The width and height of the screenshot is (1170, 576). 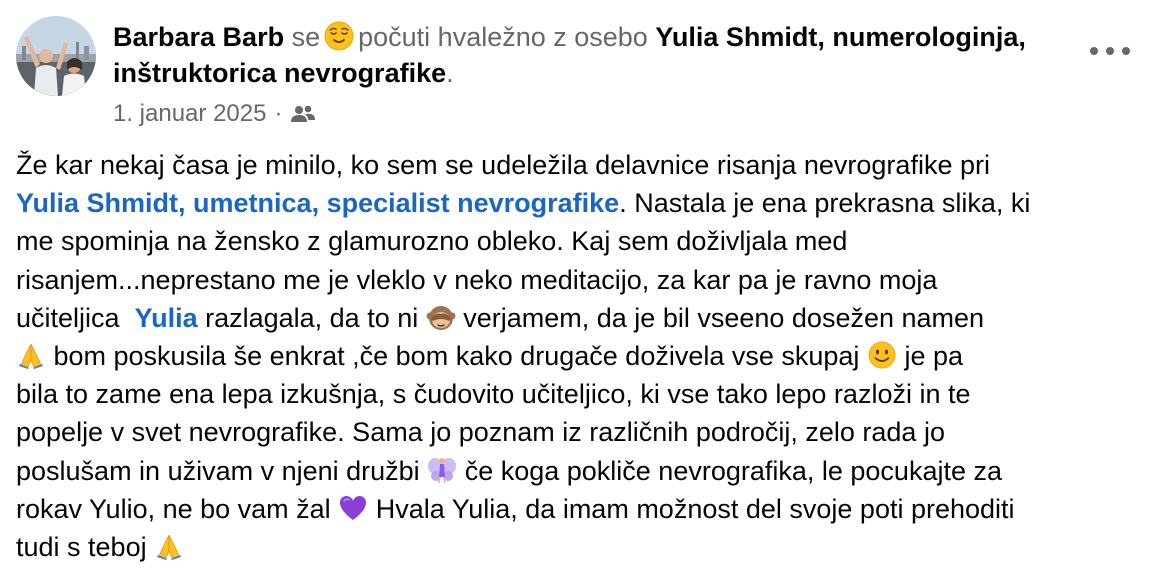 What do you see at coordinates (303, 114) in the screenshot?
I see `friends-icon` at bounding box center [303, 114].